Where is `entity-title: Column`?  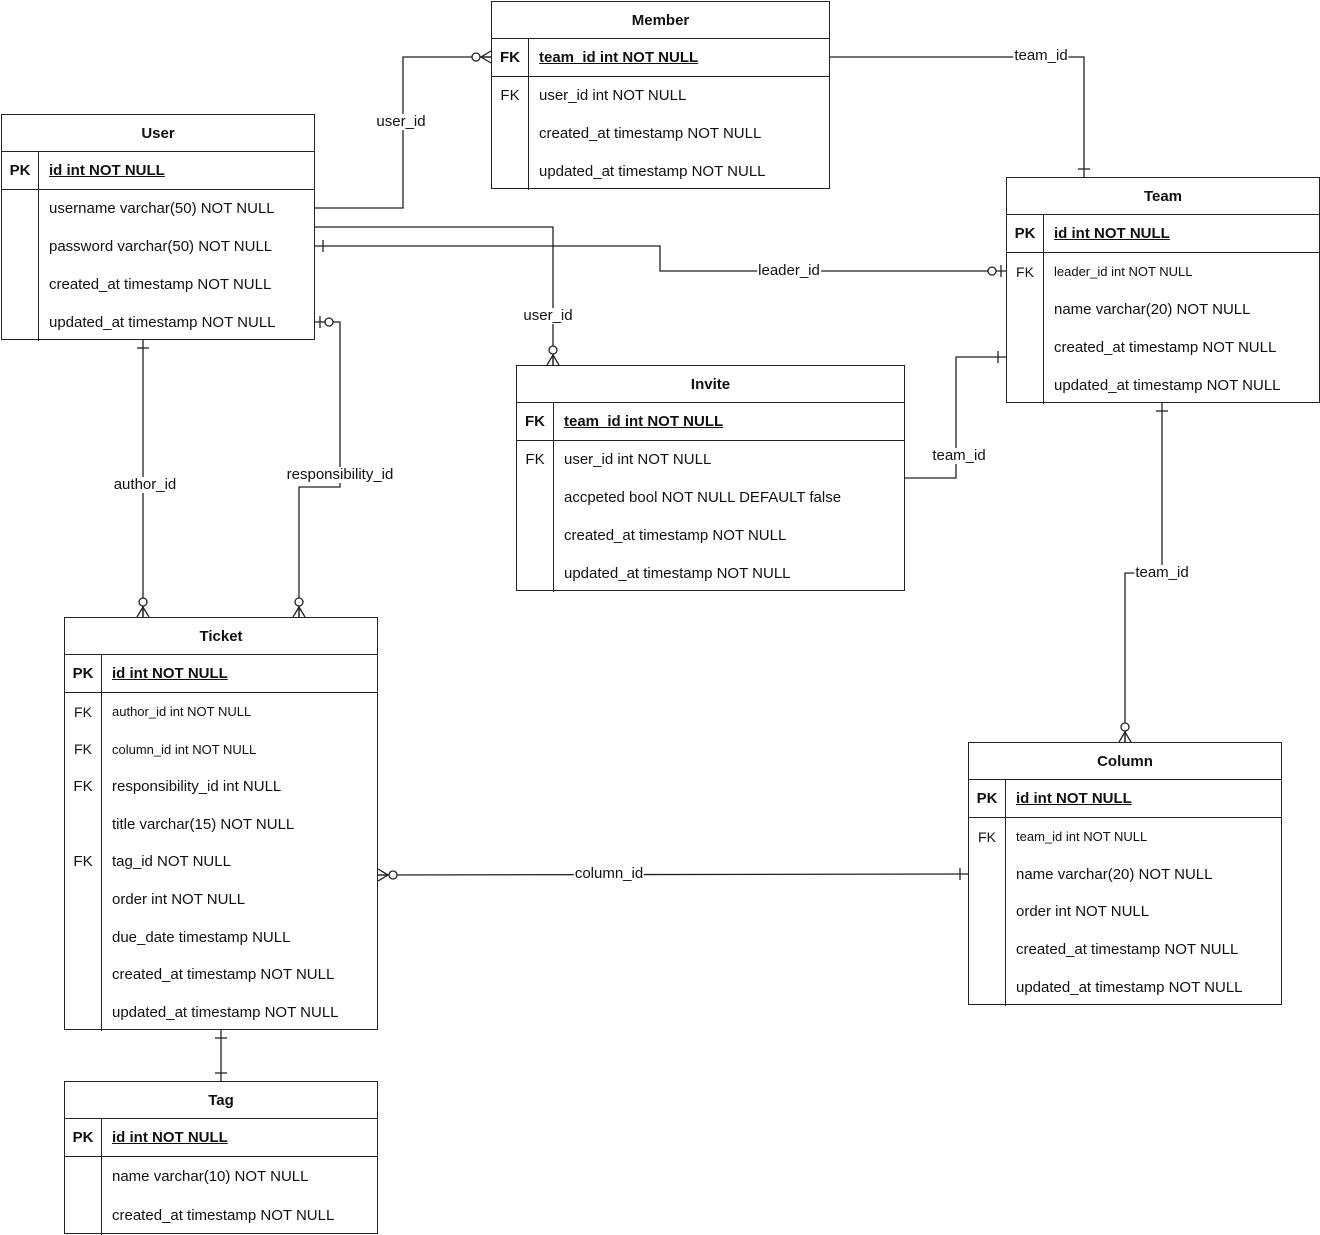 entity-title: Column is located at coordinates (1125, 761).